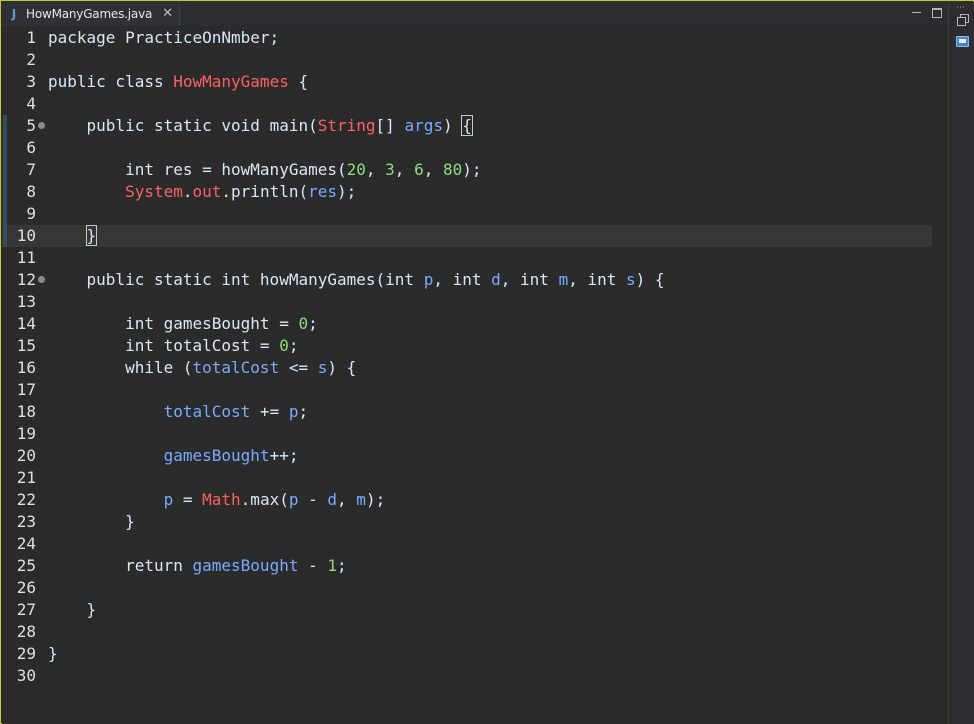 The image size is (974, 724). Describe the element at coordinates (154, 367) in the screenshot. I see `code-token: while` at that location.